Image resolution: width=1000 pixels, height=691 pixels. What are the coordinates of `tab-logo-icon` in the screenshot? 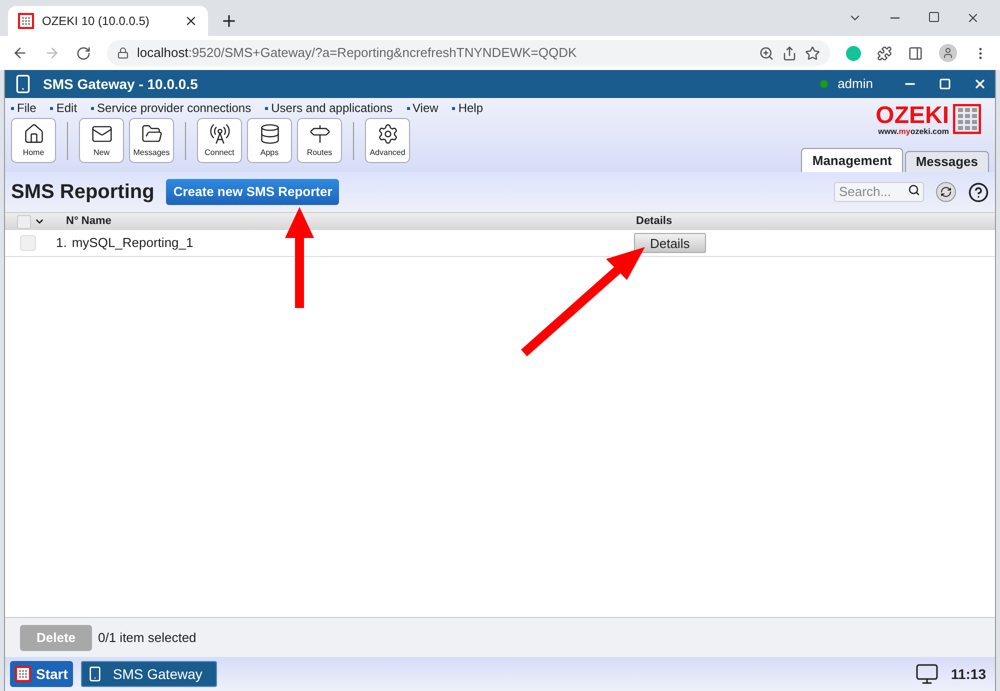 It's located at (26, 21).